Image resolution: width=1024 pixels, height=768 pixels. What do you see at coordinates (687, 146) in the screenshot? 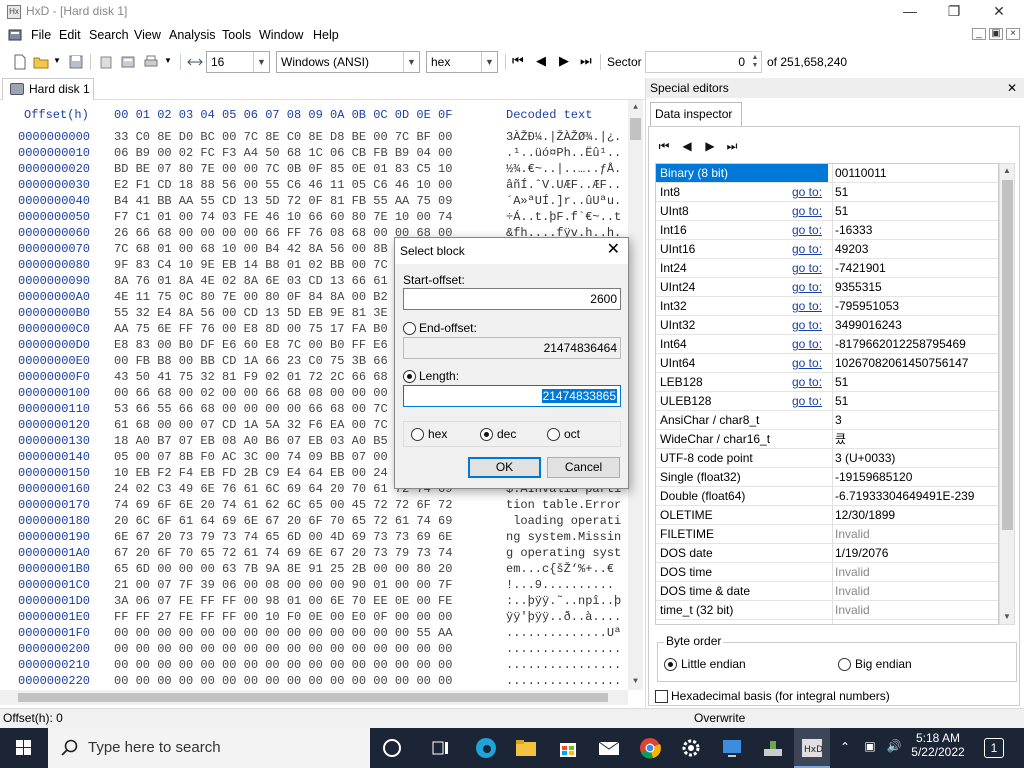
I see `previous-icon: ◀` at bounding box center [687, 146].